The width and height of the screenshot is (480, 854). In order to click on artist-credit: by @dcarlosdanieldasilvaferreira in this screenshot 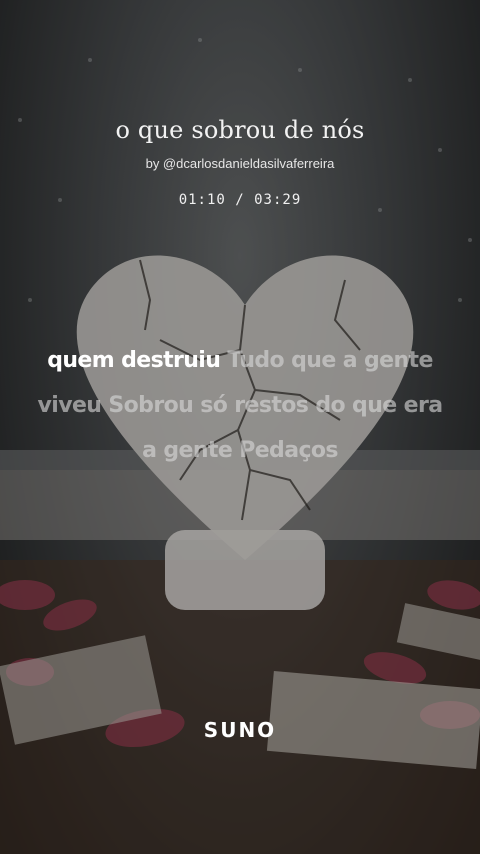, I will do `click(240, 163)`.